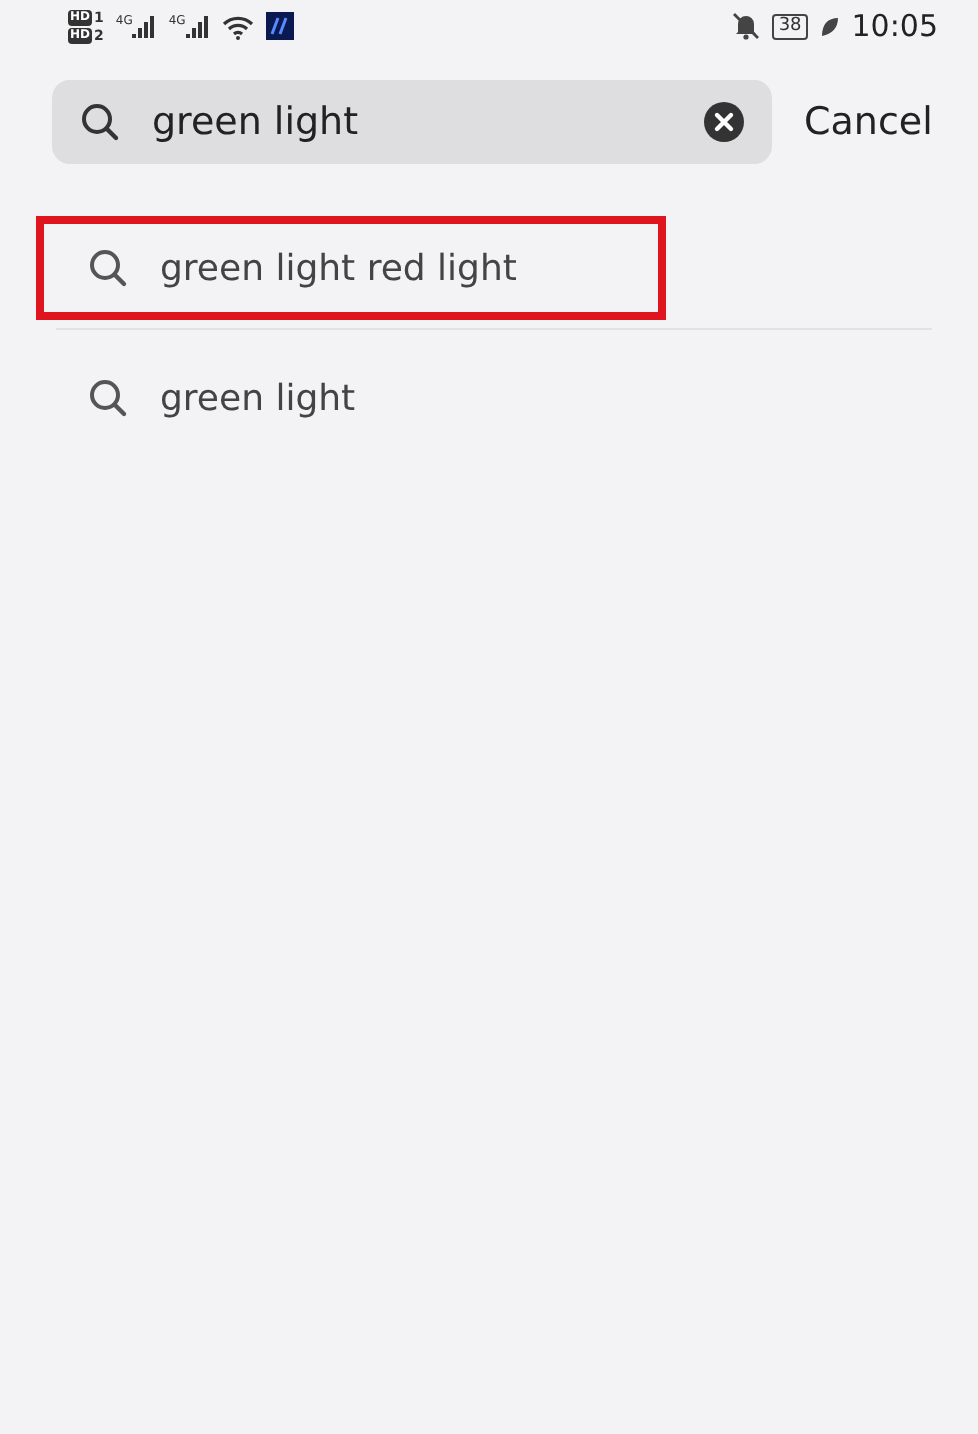 Image resolution: width=978 pixels, height=1434 pixels. What do you see at coordinates (746, 26) in the screenshot?
I see `muted-bell-icon` at bounding box center [746, 26].